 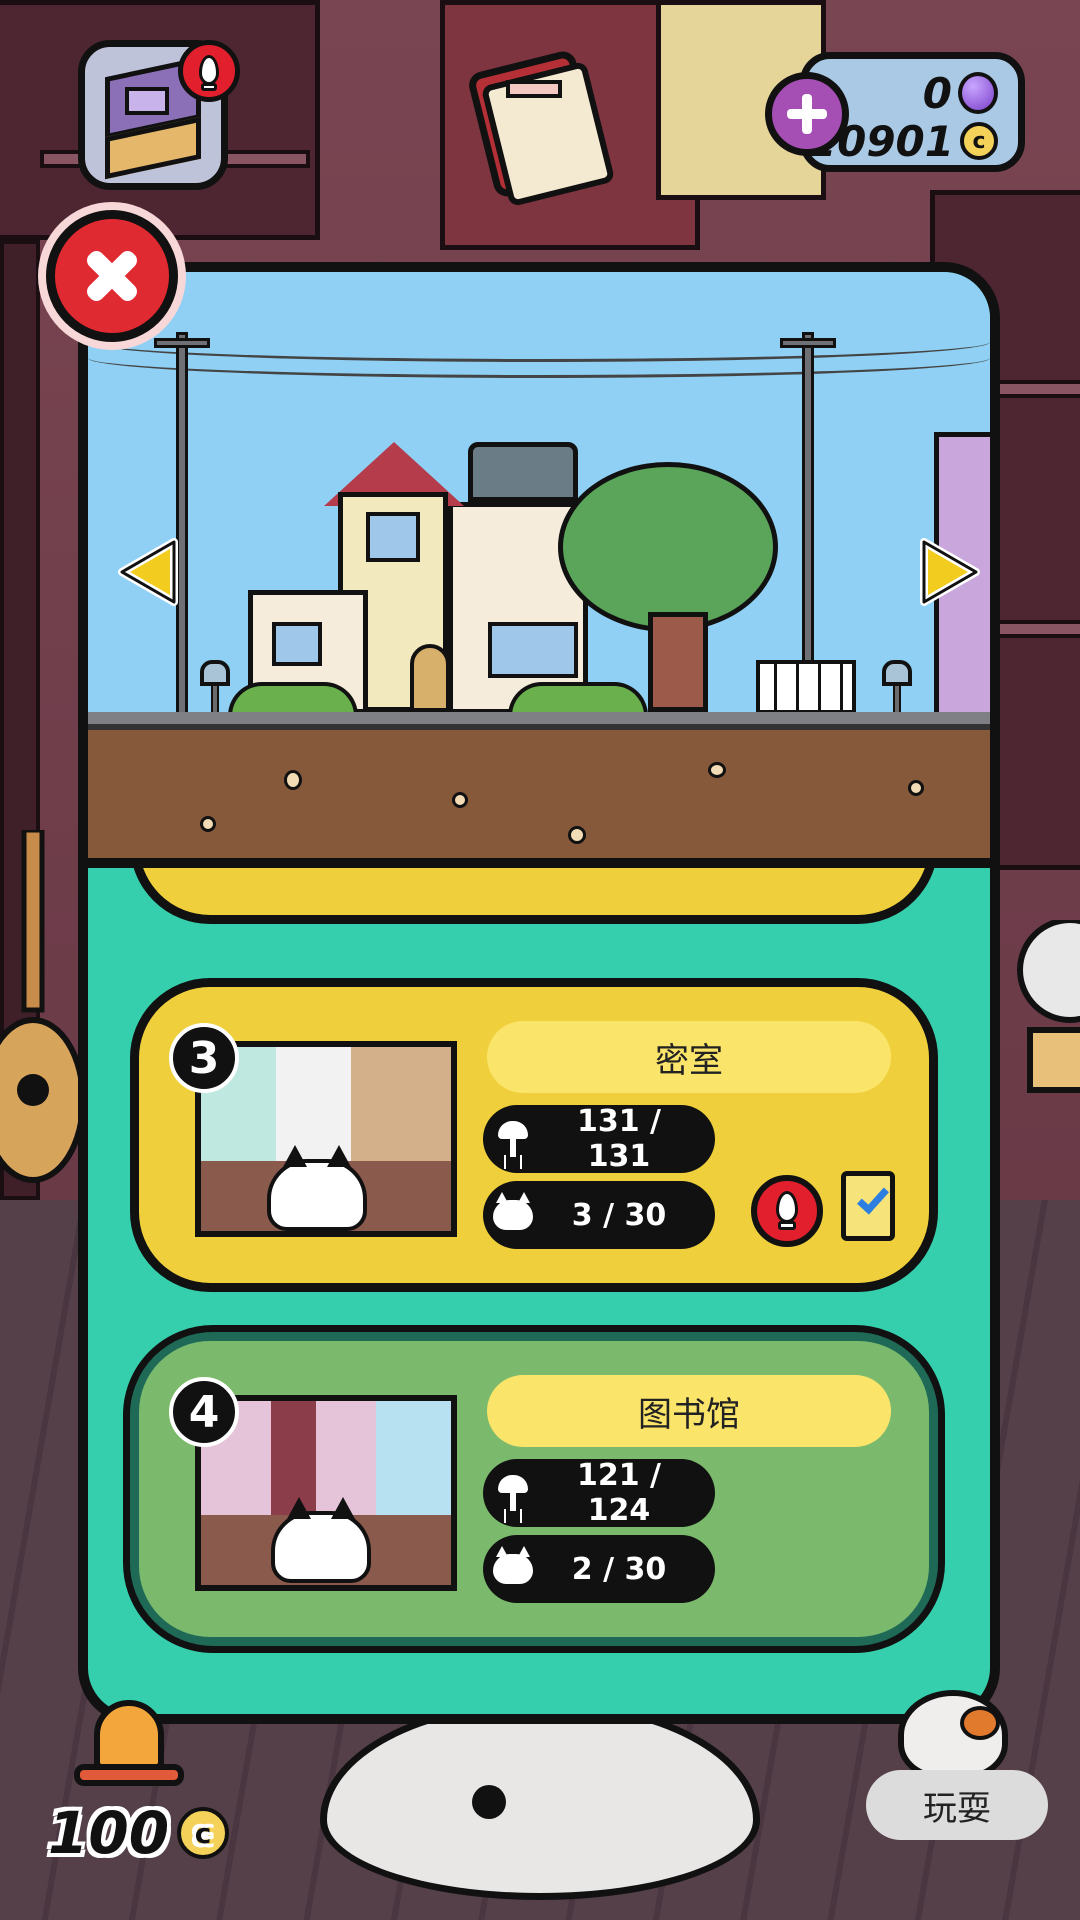 What do you see at coordinates (523, 472) in the screenshot?
I see `house-rooftop` at bounding box center [523, 472].